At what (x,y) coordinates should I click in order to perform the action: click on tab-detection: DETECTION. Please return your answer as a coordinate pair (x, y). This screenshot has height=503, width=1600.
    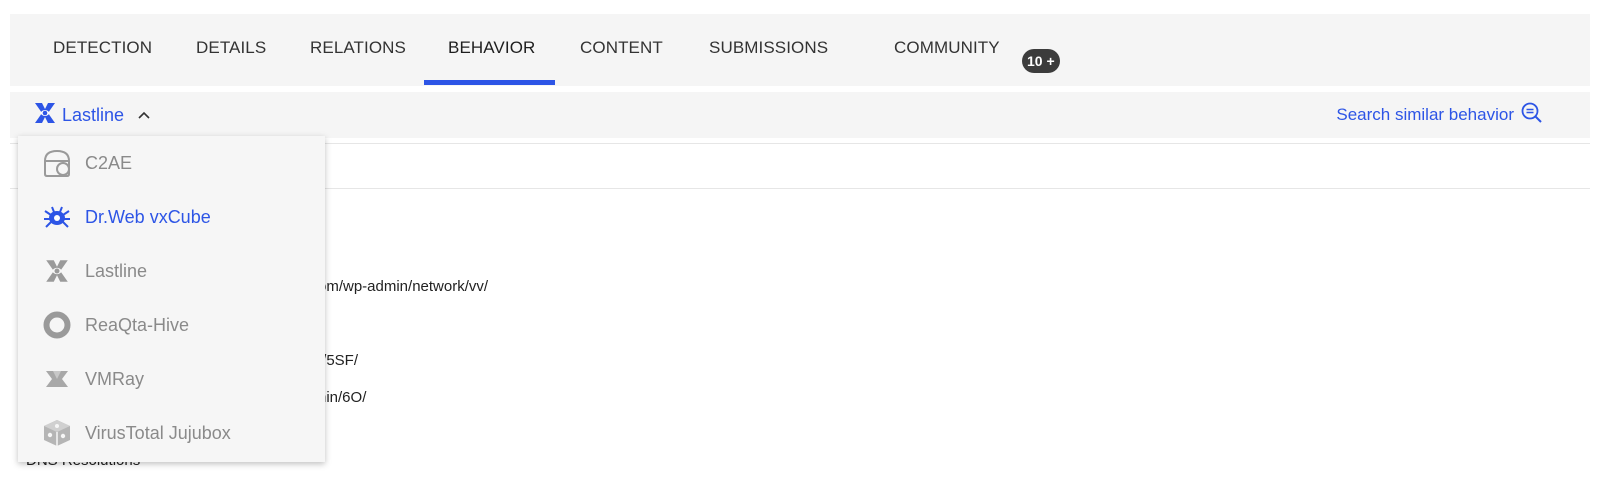
    Looking at the image, I should click on (102, 50).